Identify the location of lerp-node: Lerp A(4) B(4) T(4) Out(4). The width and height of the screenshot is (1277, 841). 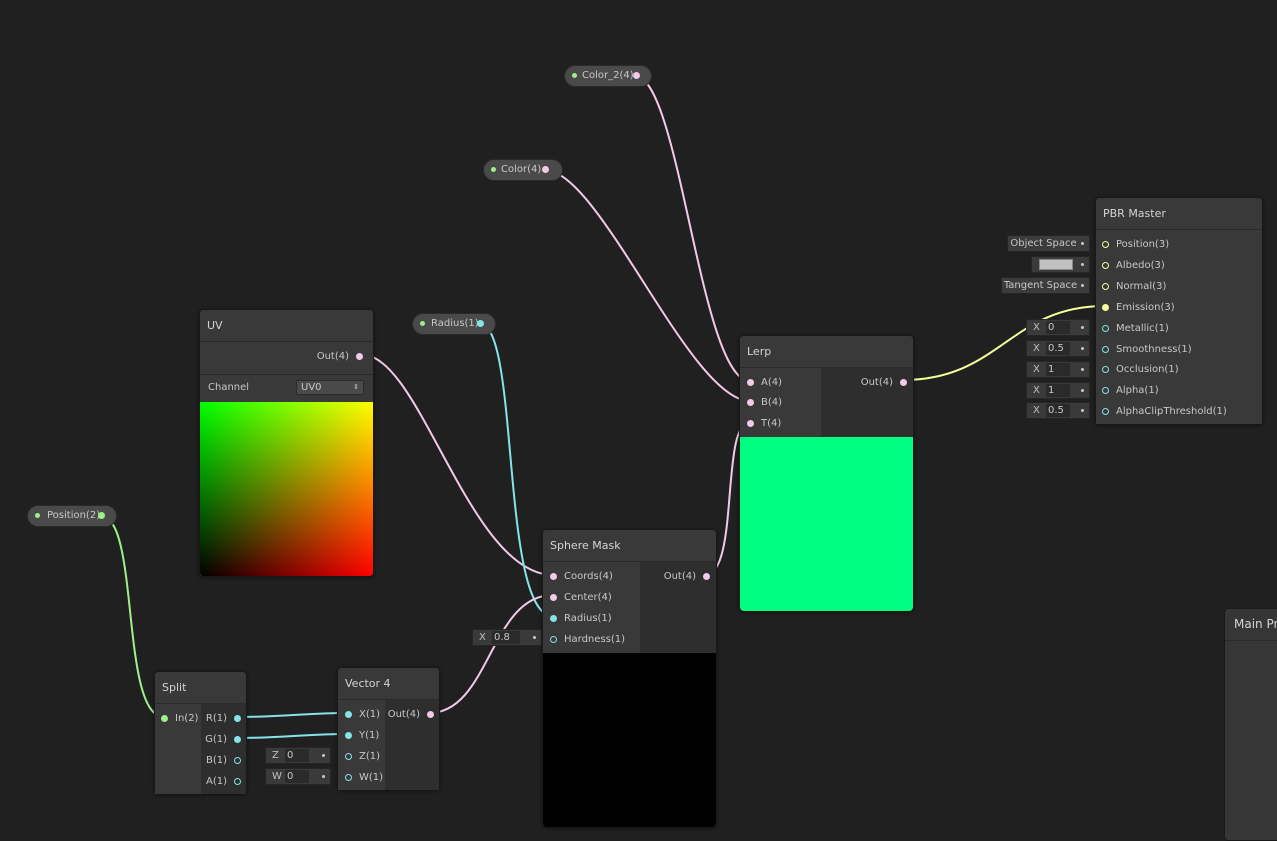
(826, 473).